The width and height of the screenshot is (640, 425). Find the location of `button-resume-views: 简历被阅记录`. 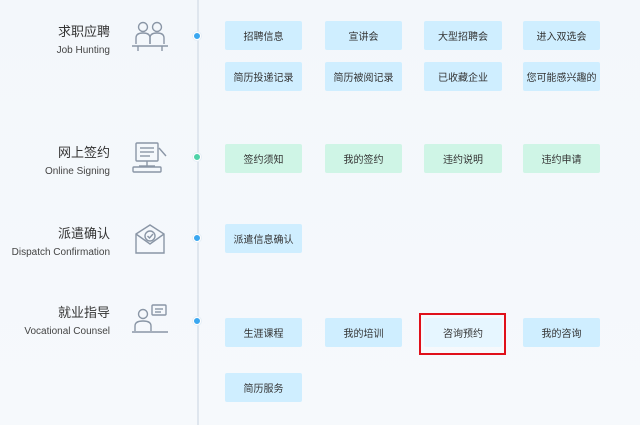

button-resume-views: 简历被阅记录 is located at coordinates (363, 76).